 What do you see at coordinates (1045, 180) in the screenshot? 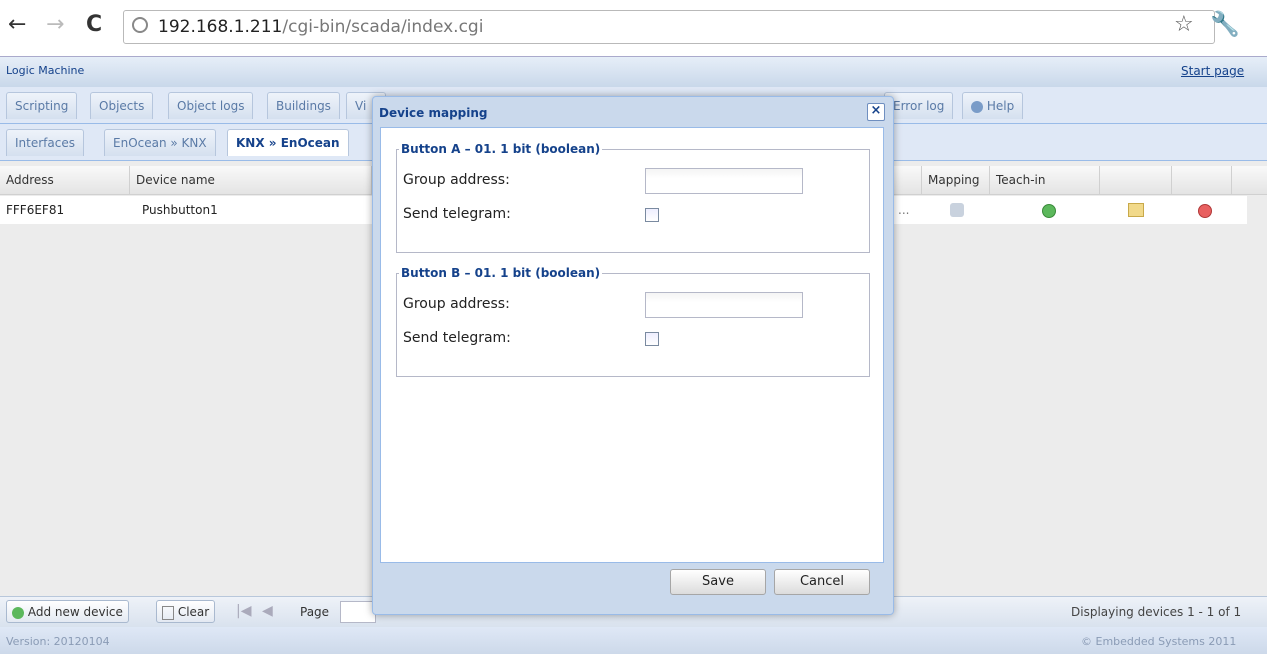
I see `col-teach-in: Teach-in` at bounding box center [1045, 180].